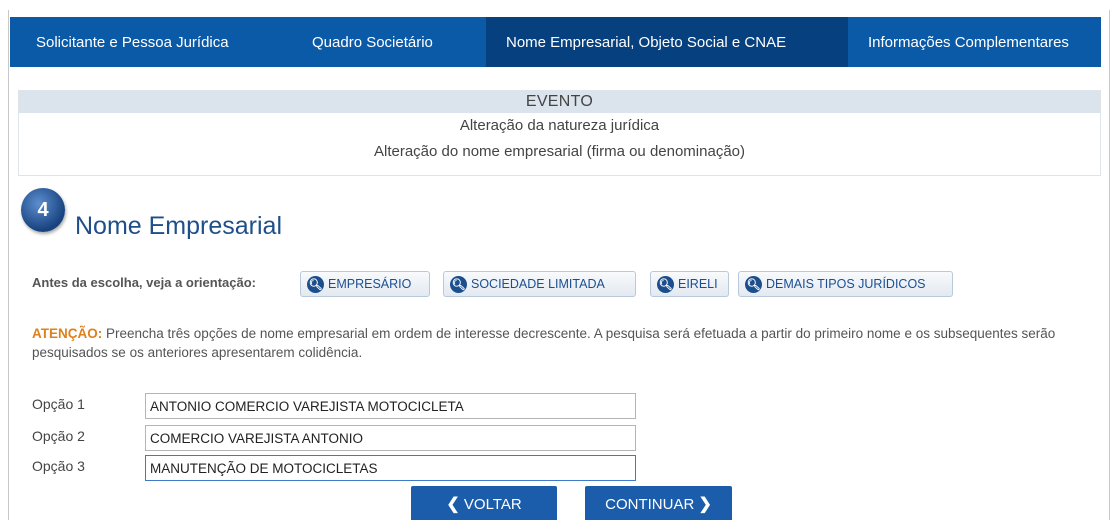 This screenshot has height=520, width=1116. What do you see at coordinates (58, 404) in the screenshot?
I see `option-1-label: Opção 1` at bounding box center [58, 404].